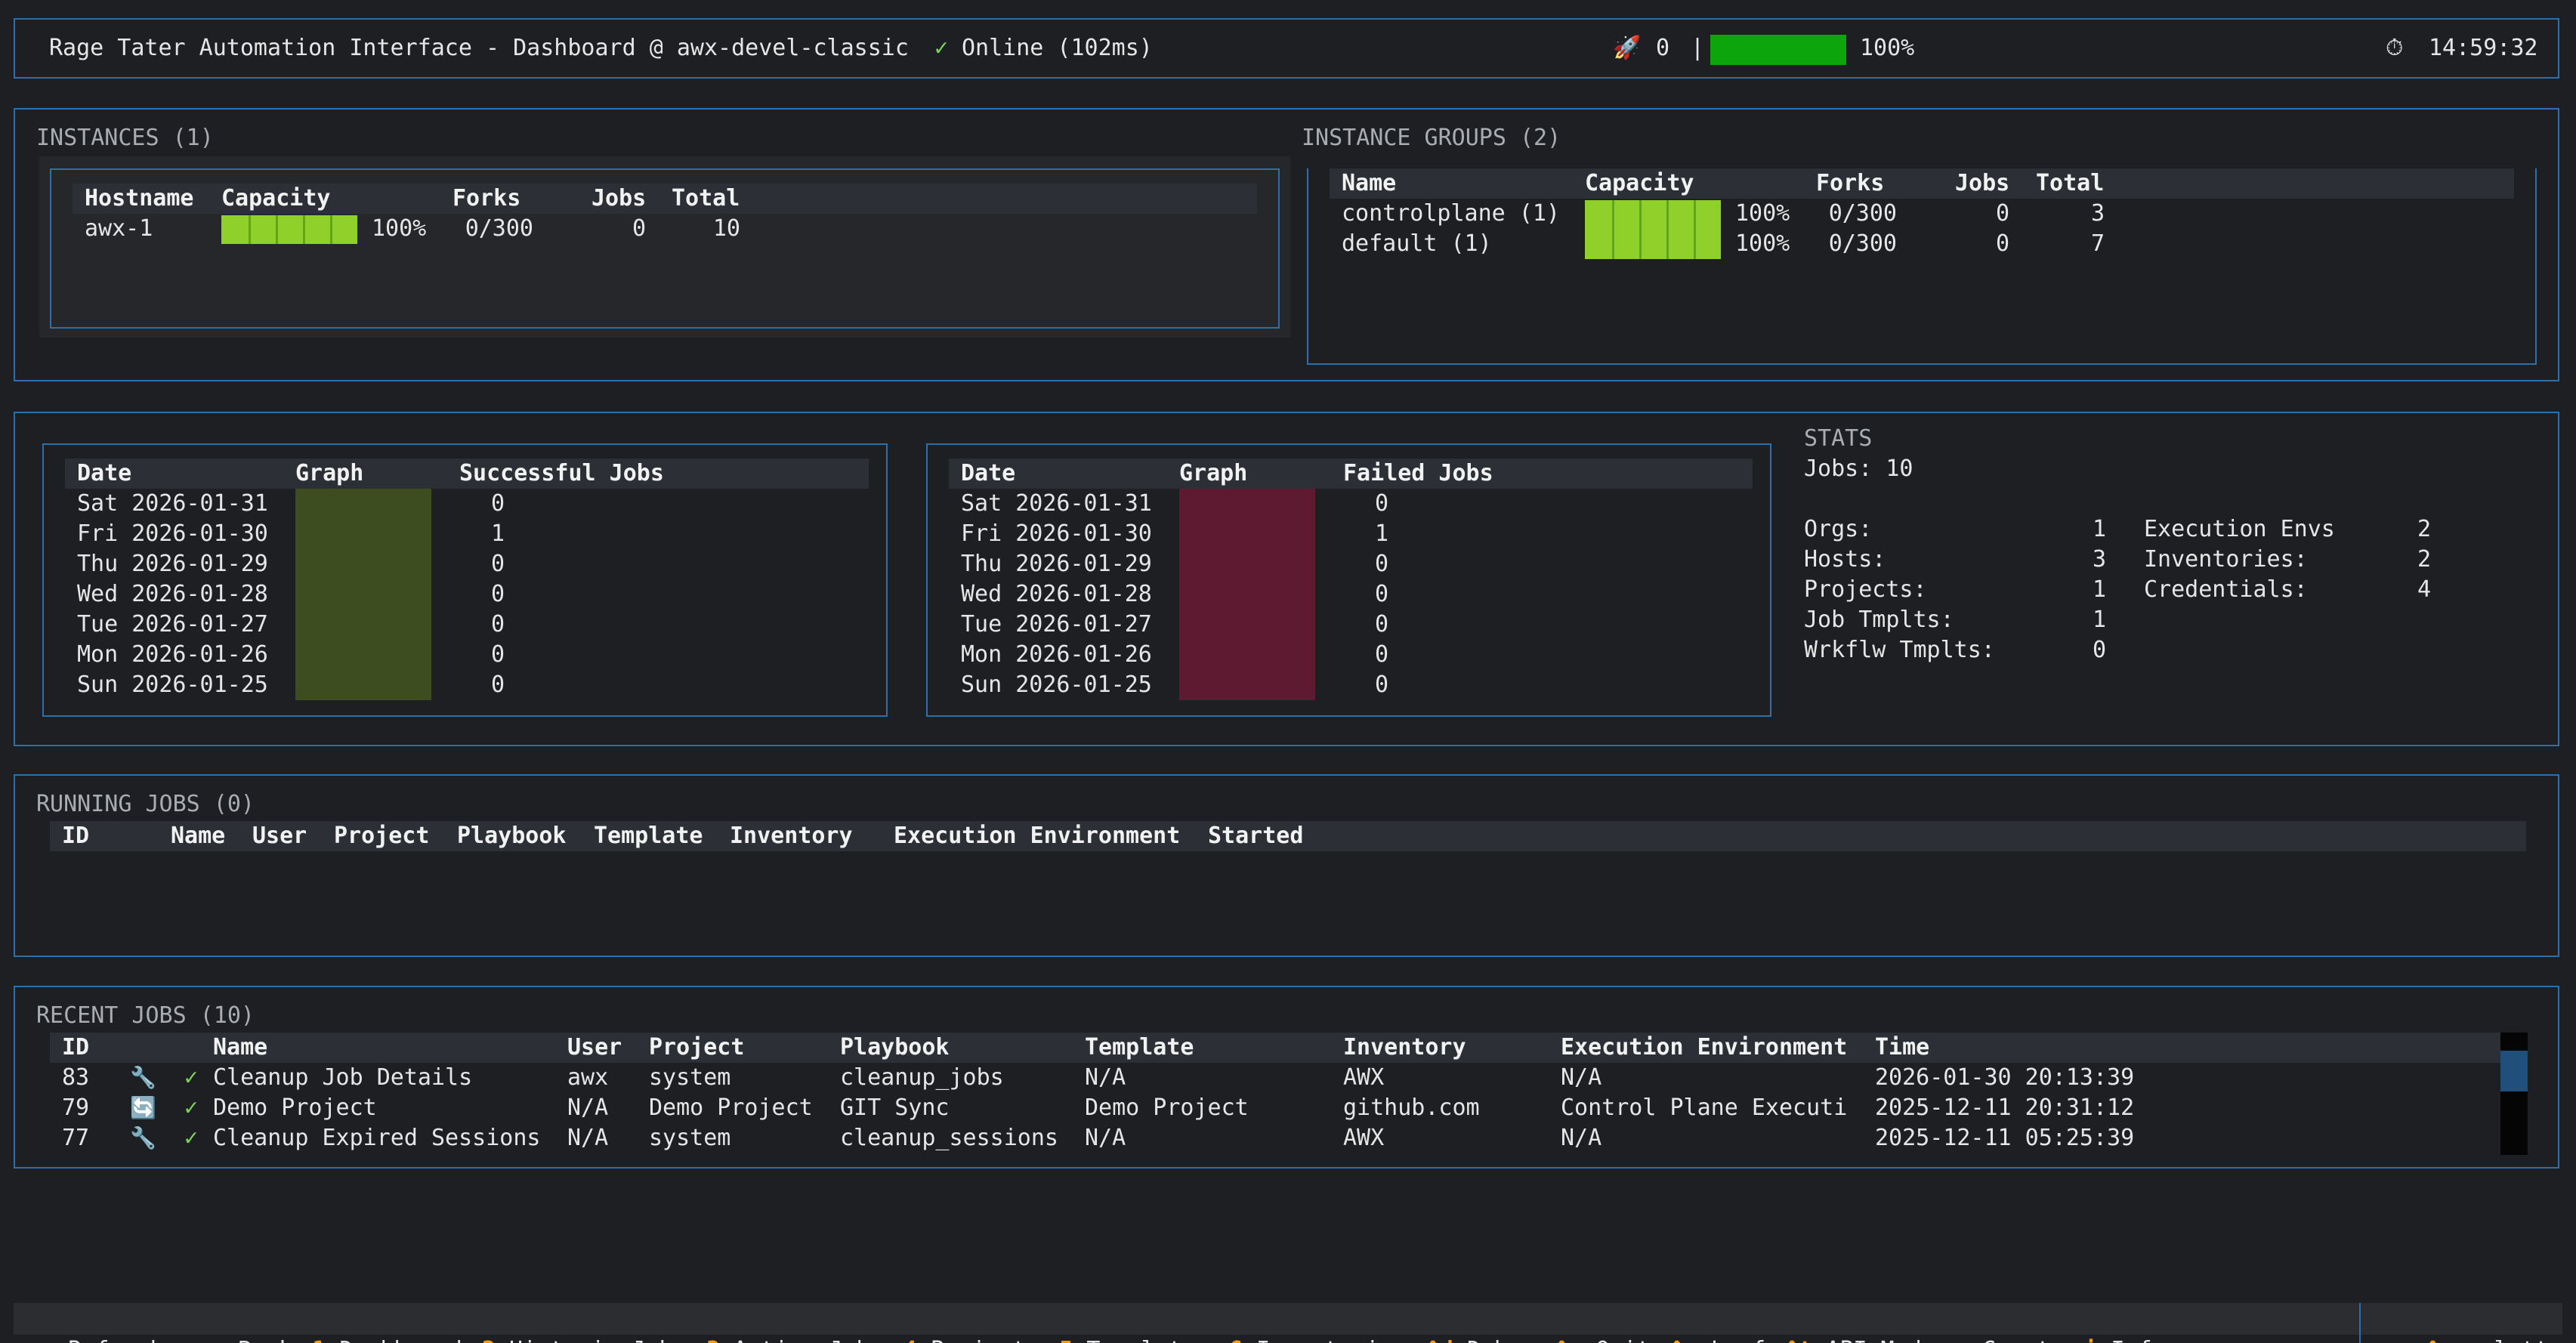 The height and width of the screenshot is (1343, 2576). What do you see at coordinates (648, 836) in the screenshot?
I see `col-template: Template` at bounding box center [648, 836].